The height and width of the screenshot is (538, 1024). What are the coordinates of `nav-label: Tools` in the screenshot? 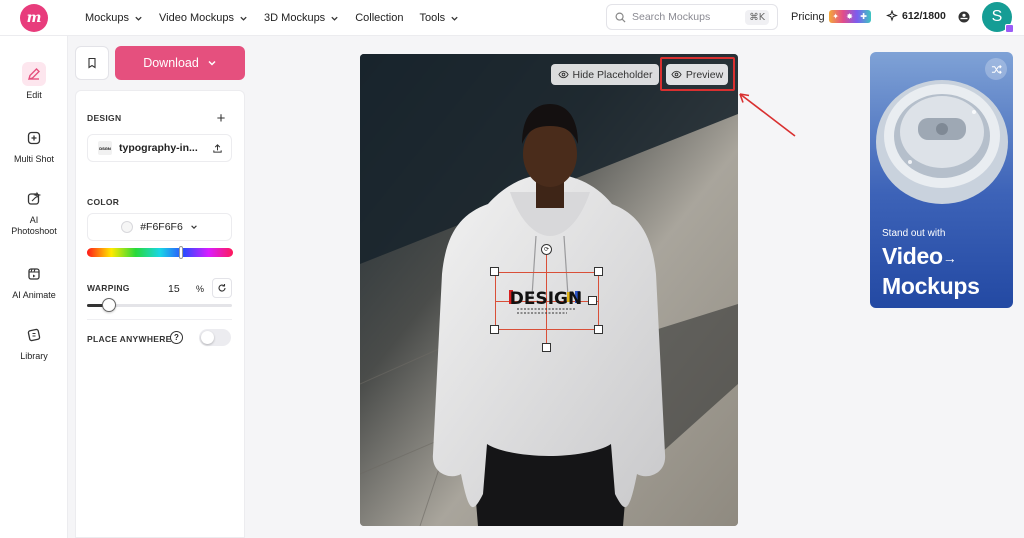 It's located at (432, 18).